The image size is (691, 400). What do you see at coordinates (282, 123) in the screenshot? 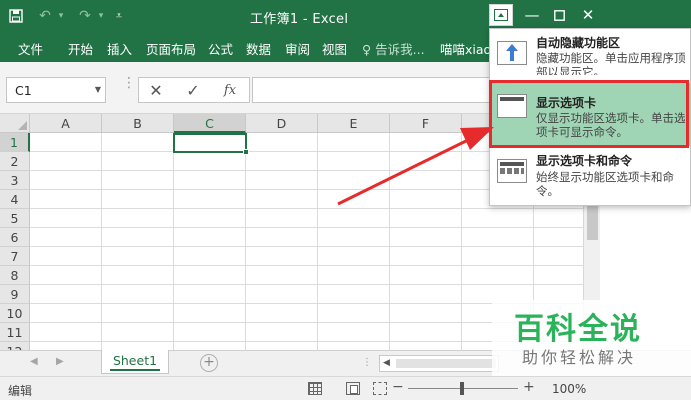
I see `column-header-d: D` at bounding box center [282, 123].